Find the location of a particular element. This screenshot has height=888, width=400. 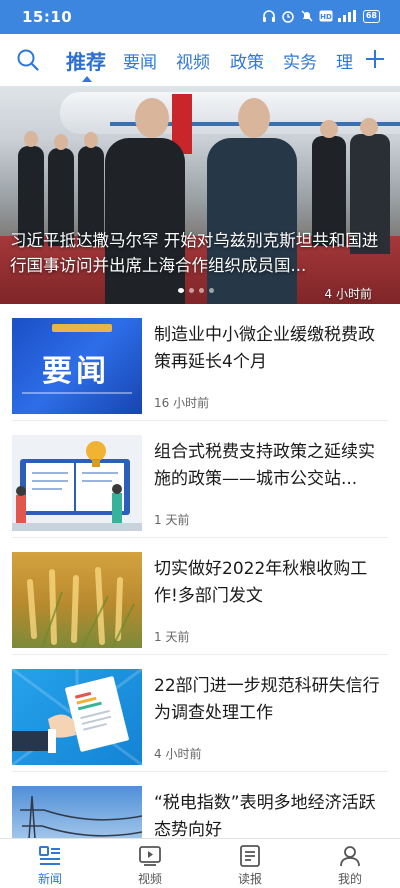

status-icons: HD 68 is located at coordinates (321, 16).